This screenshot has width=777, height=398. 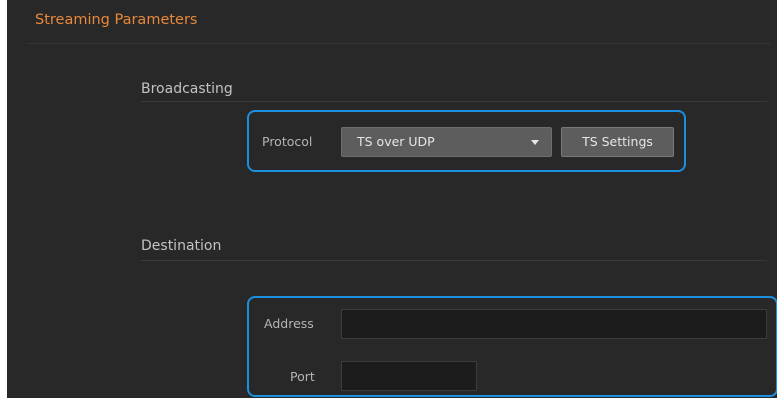 I want to click on title-divider, so click(x=398, y=43).